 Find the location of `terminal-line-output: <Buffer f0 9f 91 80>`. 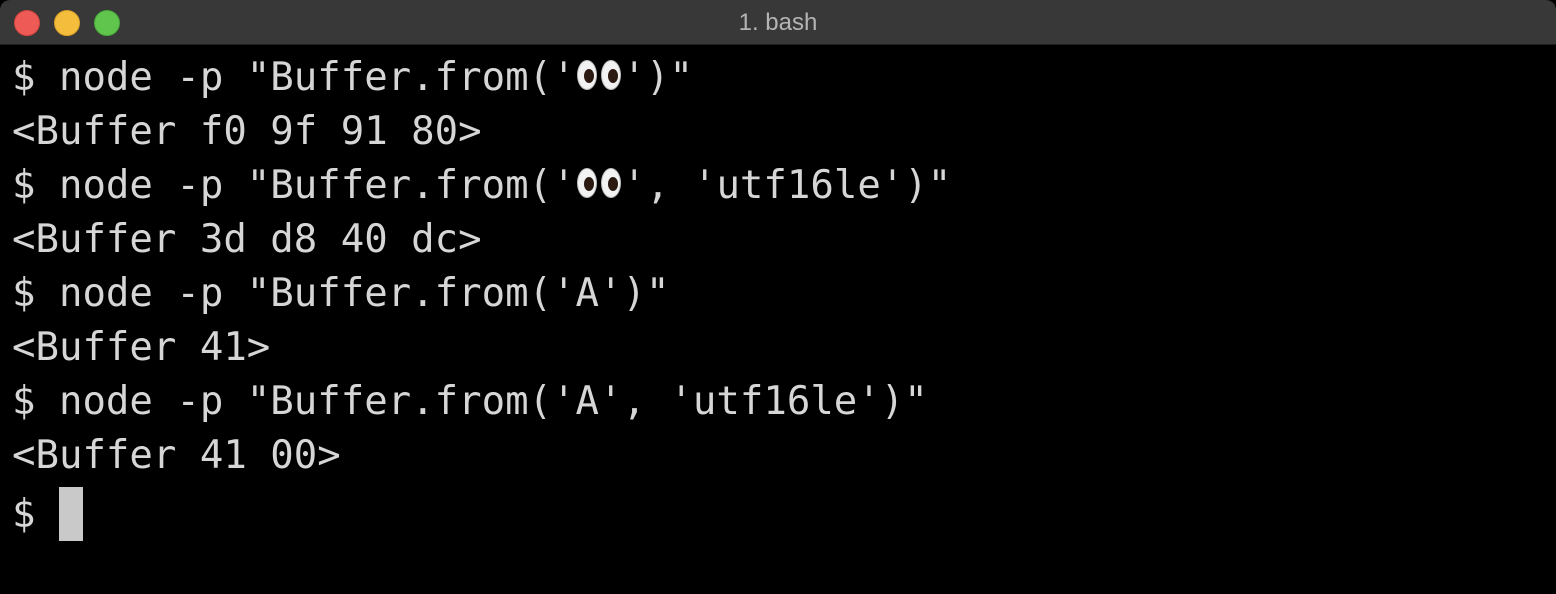

terminal-line-output: <Buffer f0 9f 91 80> is located at coordinates (247, 131).